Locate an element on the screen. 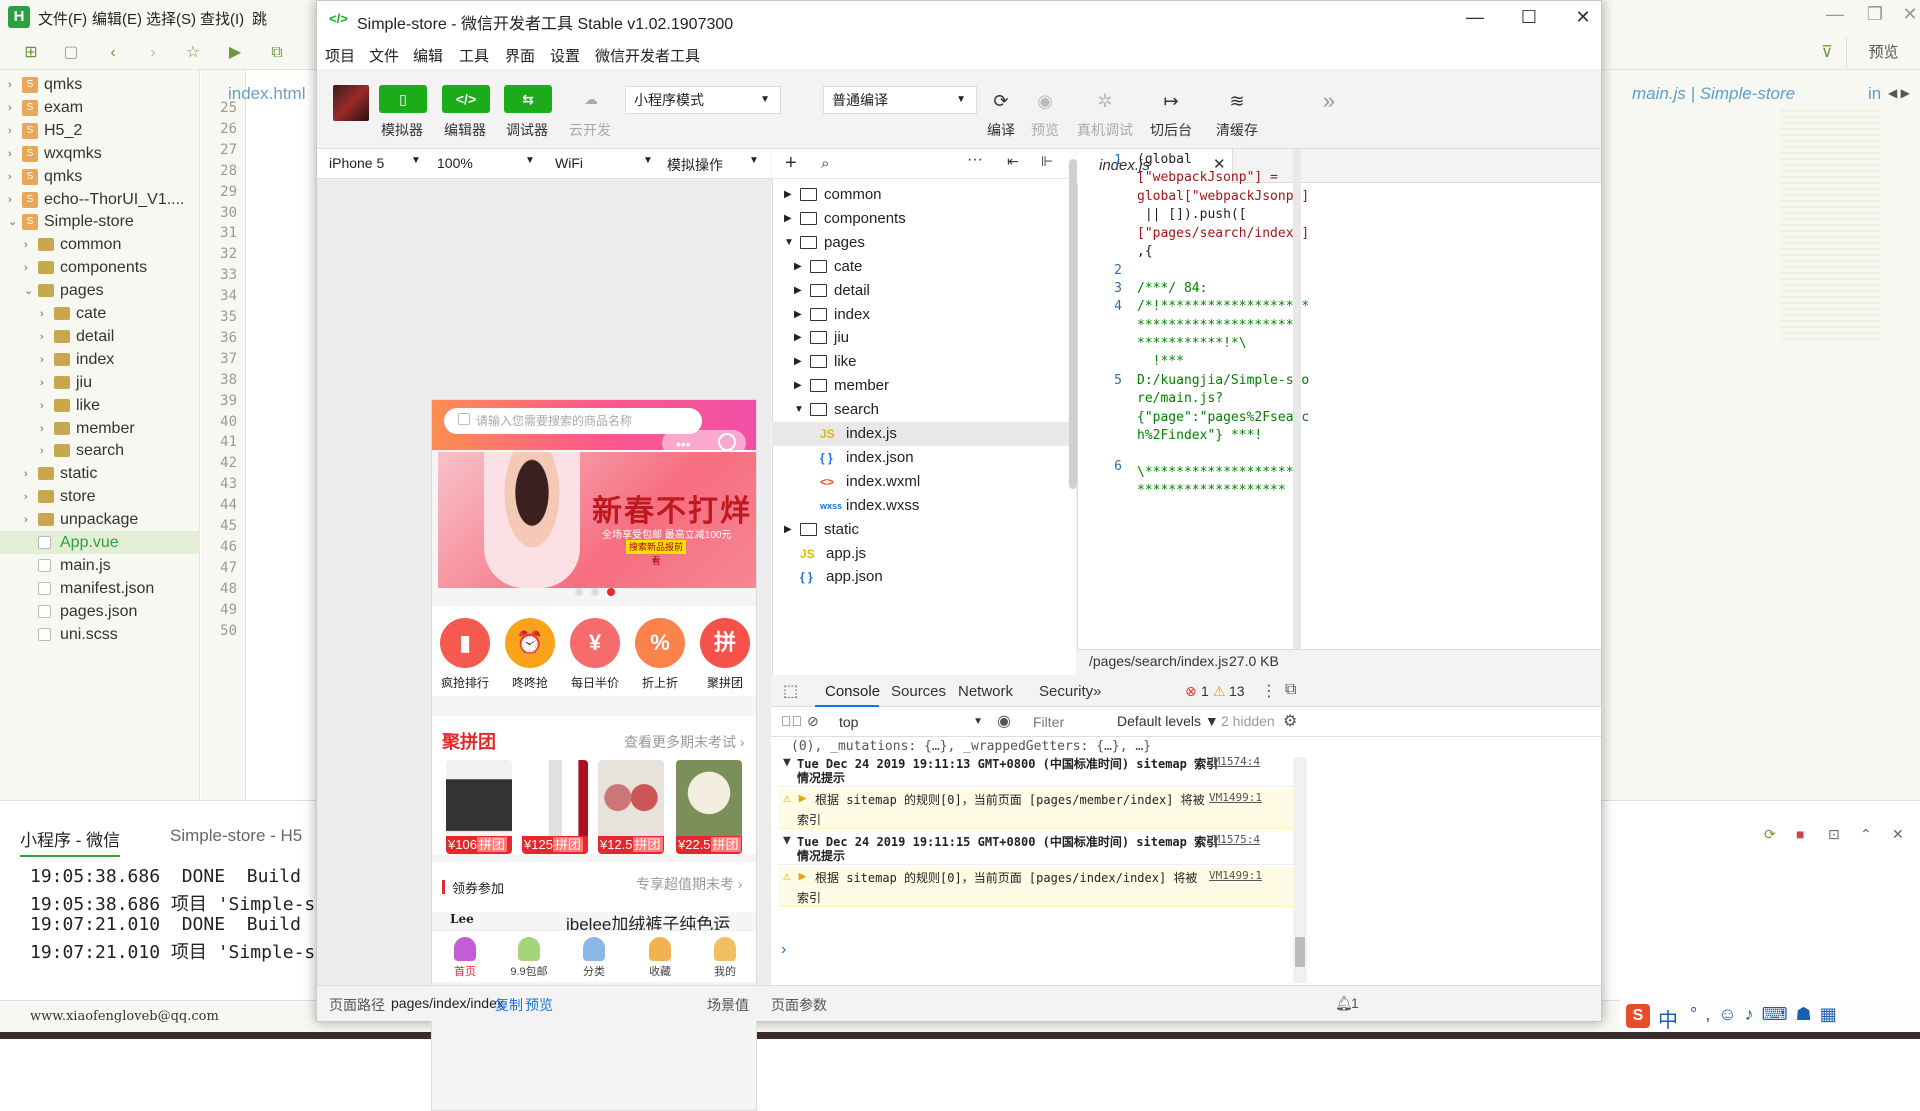  tab-category: 分类 is located at coordinates (594, 971).